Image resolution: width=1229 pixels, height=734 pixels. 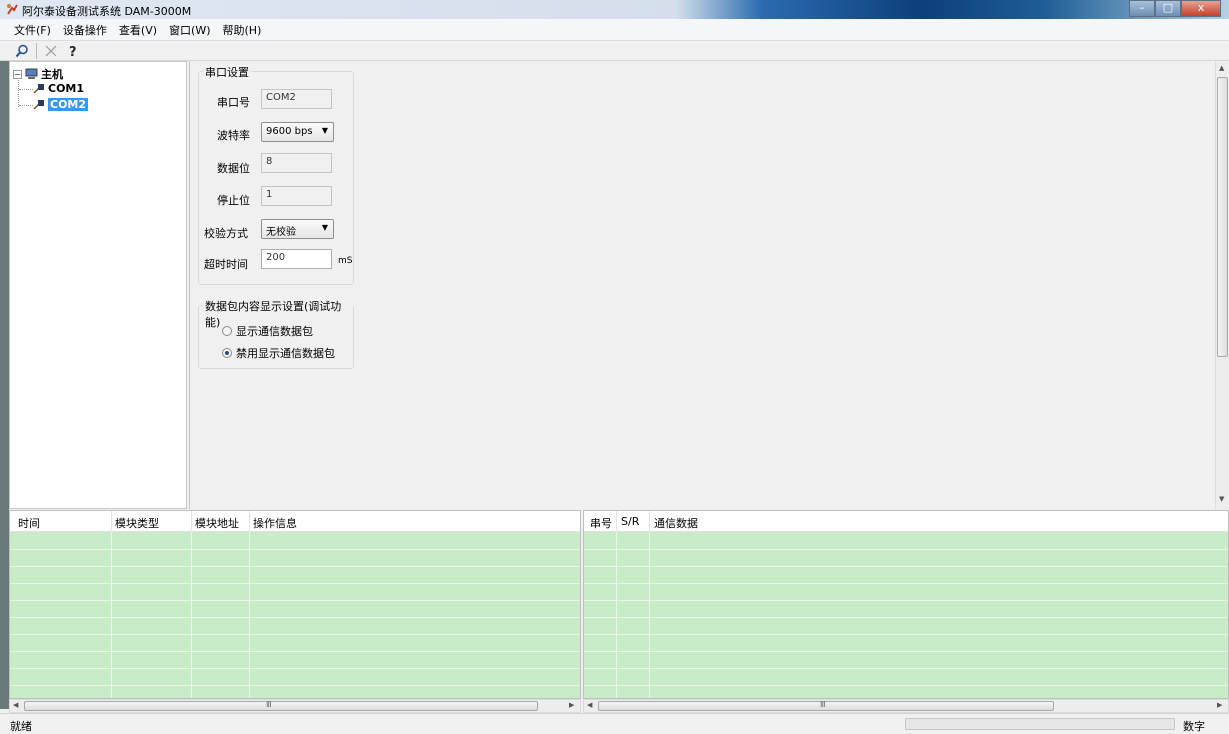 I want to click on port-label: 串口号, so click(x=233, y=102).